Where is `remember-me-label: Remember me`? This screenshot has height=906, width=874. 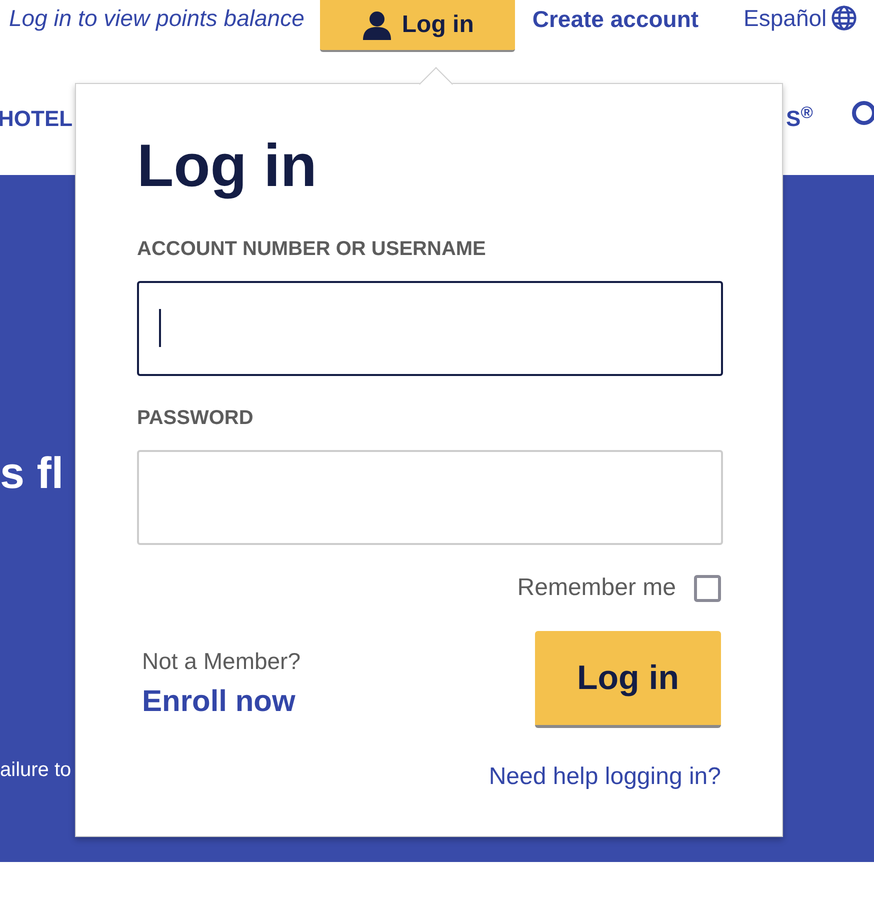 remember-me-label: Remember me is located at coordinates (596, 588).